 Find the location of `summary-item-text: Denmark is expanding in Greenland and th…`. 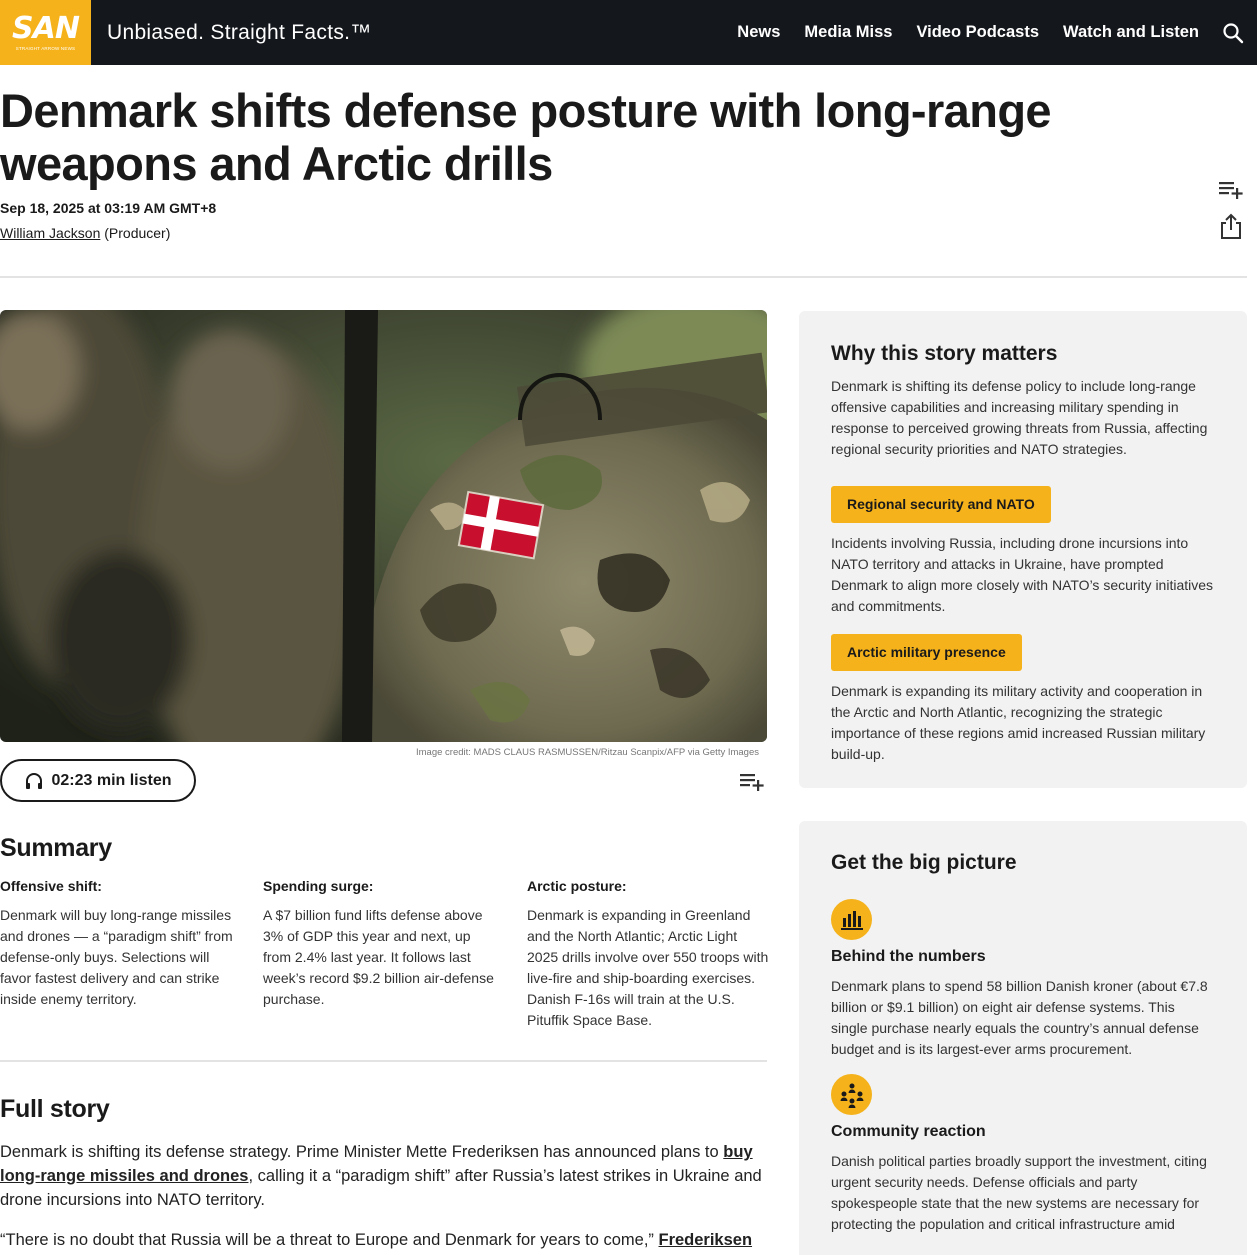

summary-item-text: Denmark is expanding in Greenland and th… is located at coordinates (648, 967).